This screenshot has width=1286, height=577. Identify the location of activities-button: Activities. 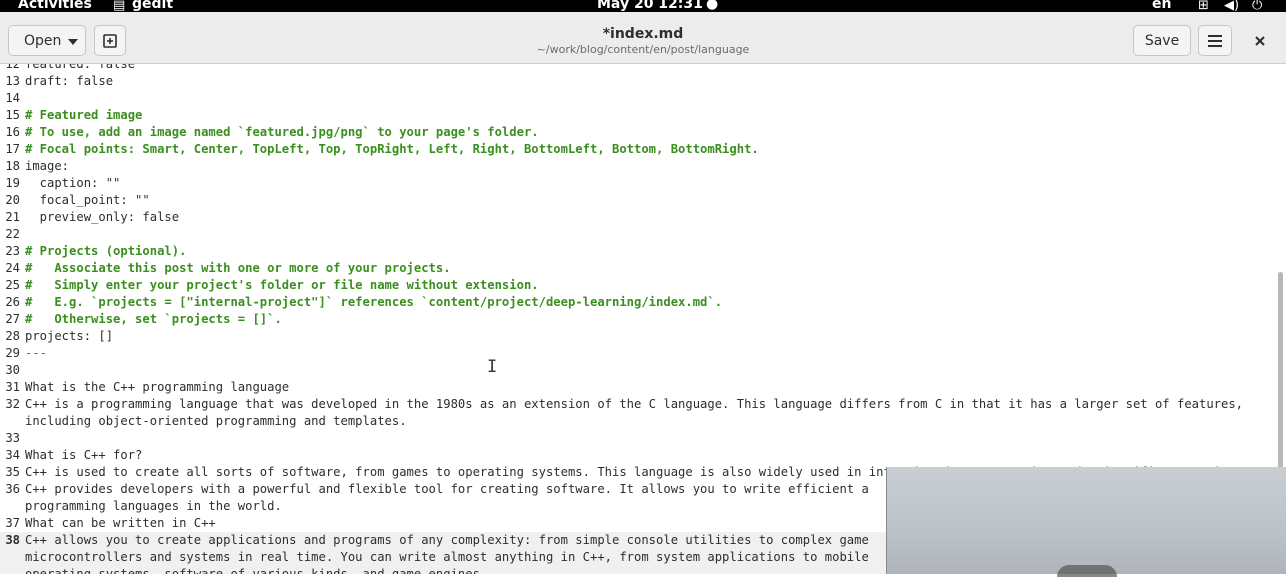
(55, 6).